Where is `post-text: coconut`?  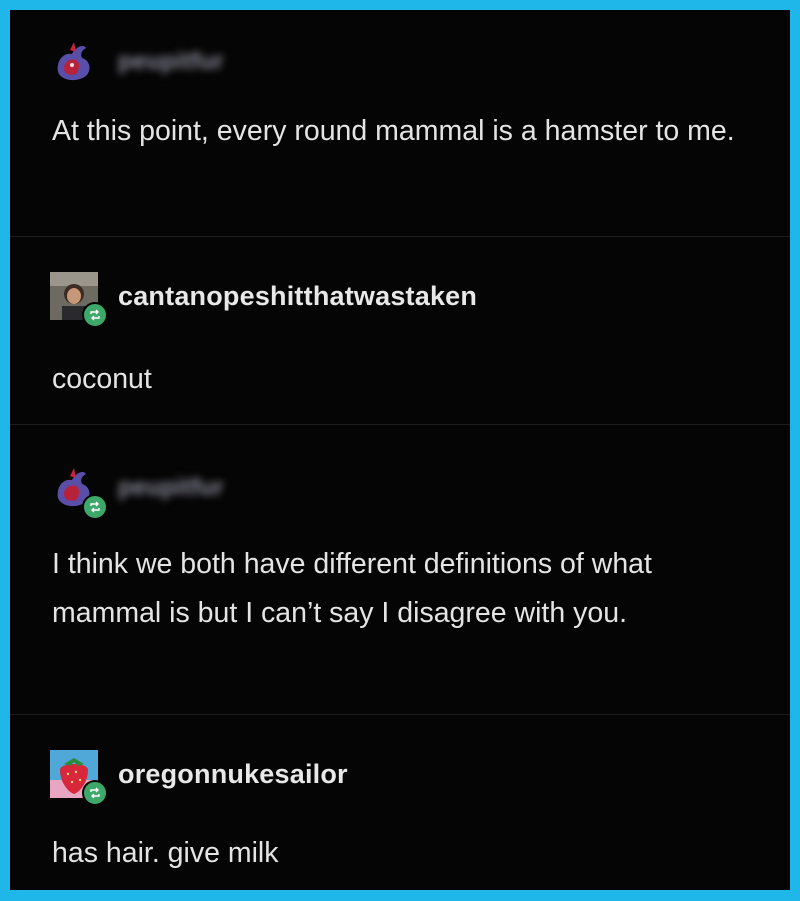 post-text: coconut is located at coordinates (102, 379).